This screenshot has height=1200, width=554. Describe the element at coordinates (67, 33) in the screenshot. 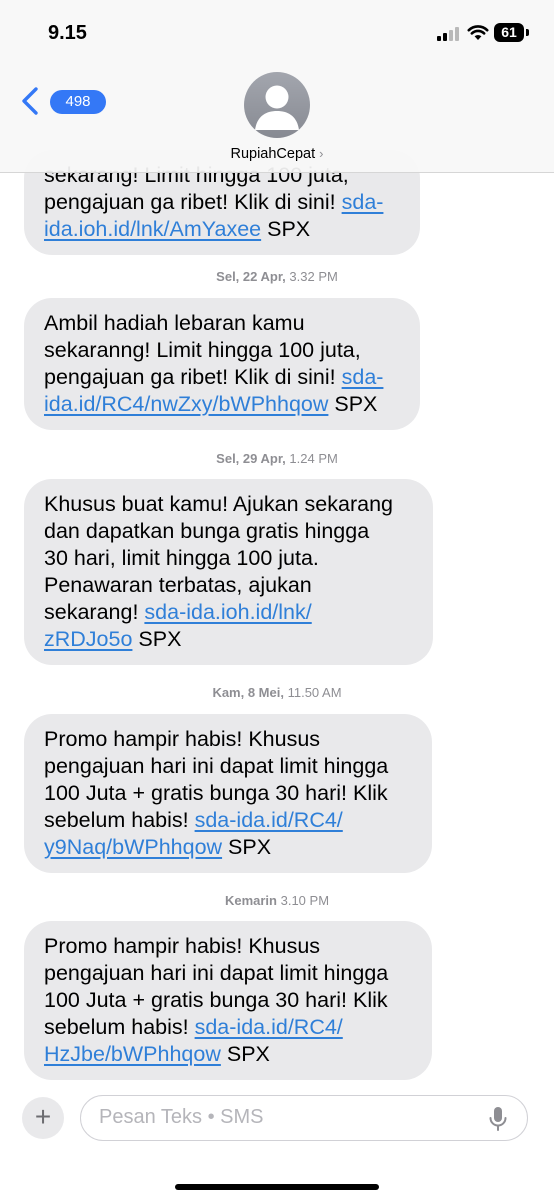

I see `status-time: 9.15` at that location.